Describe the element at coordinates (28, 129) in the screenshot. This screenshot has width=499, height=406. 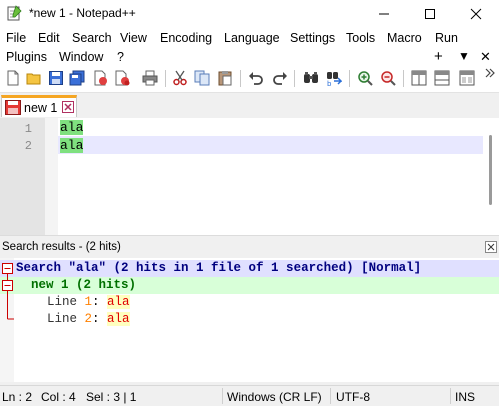
I see `line-number: 1` at that location.